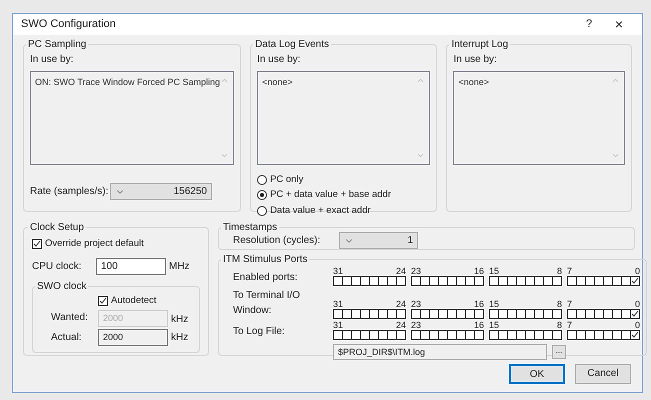 Image resolution: width=651 pixels, height=400 pixels. I want to click on in-use-list: <none>, so click(539, 118).